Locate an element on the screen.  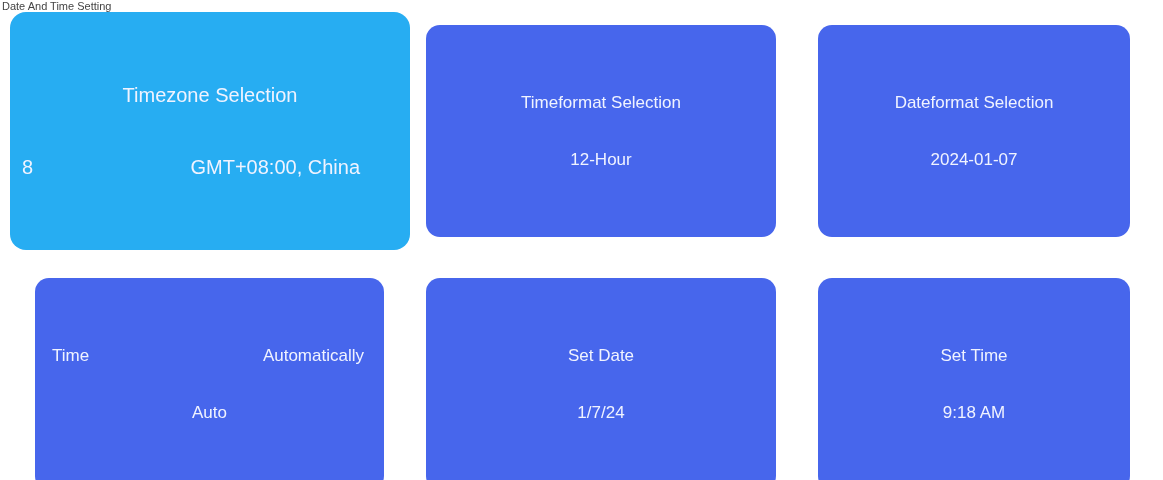
card-text: Auto is located at coordinates (209, 413).